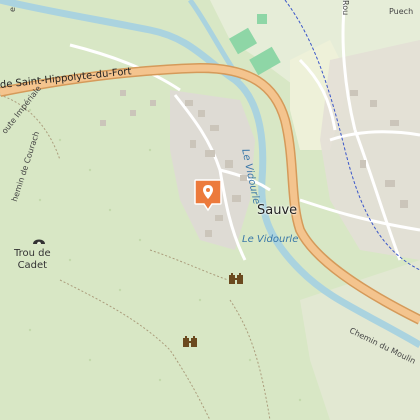 The image size is (420, 420). Describe the element at coordinates (39, 241) in the screenshot. I see `cave-icon` at that location.